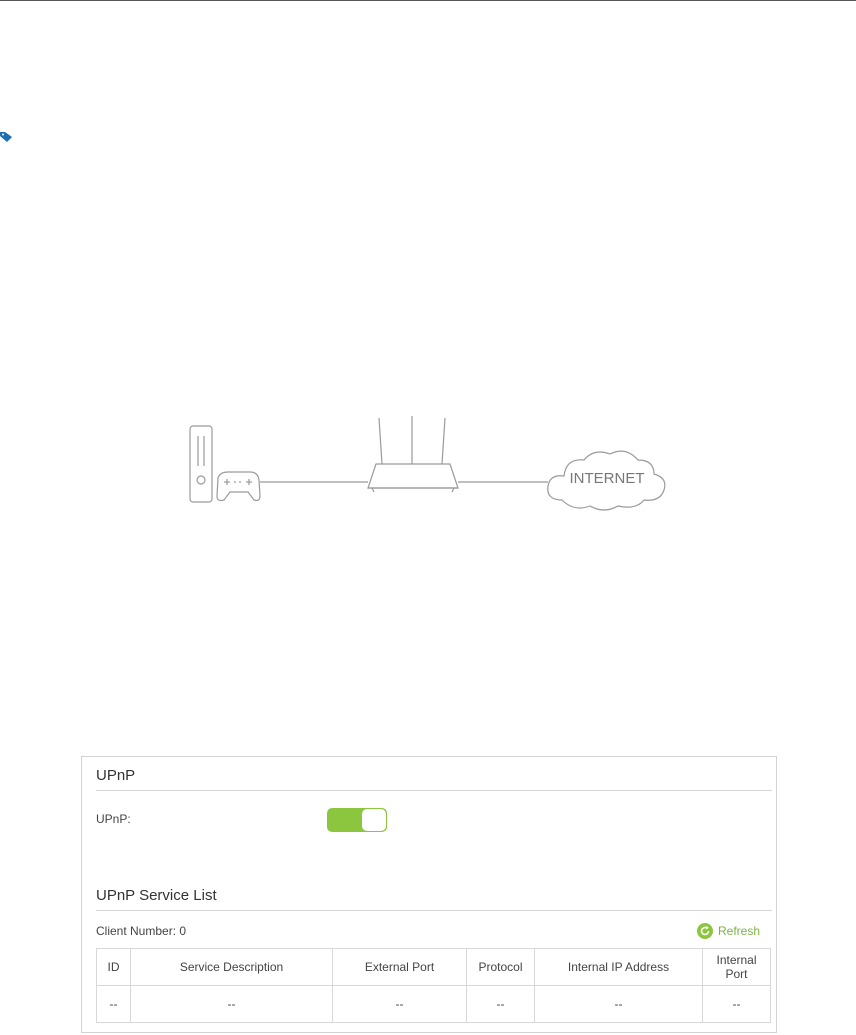 The height and width of the screenshot is (1035, 856). Describe the element at coordinates (231, 967) in the screenshot. I see `header-service-description: Service Description` at that location.